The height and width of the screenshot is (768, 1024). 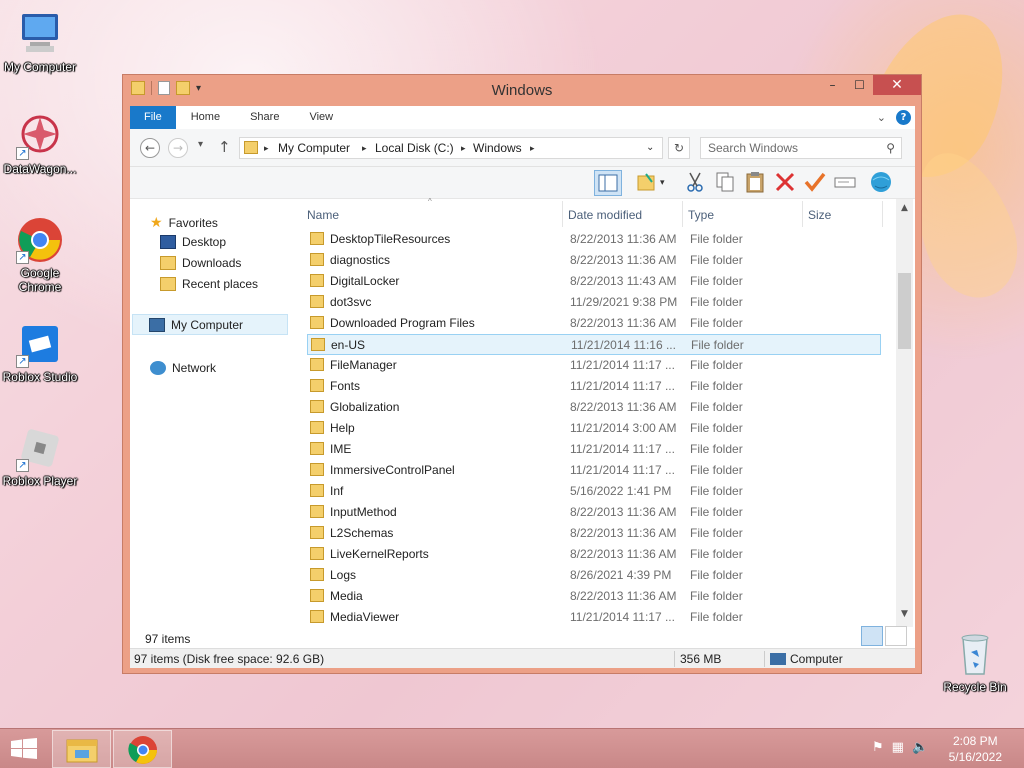 What do you see at coordinates (679, 148) in the screenshot?
I see `refresh-button: ↻` at bounding box center [679, 148].